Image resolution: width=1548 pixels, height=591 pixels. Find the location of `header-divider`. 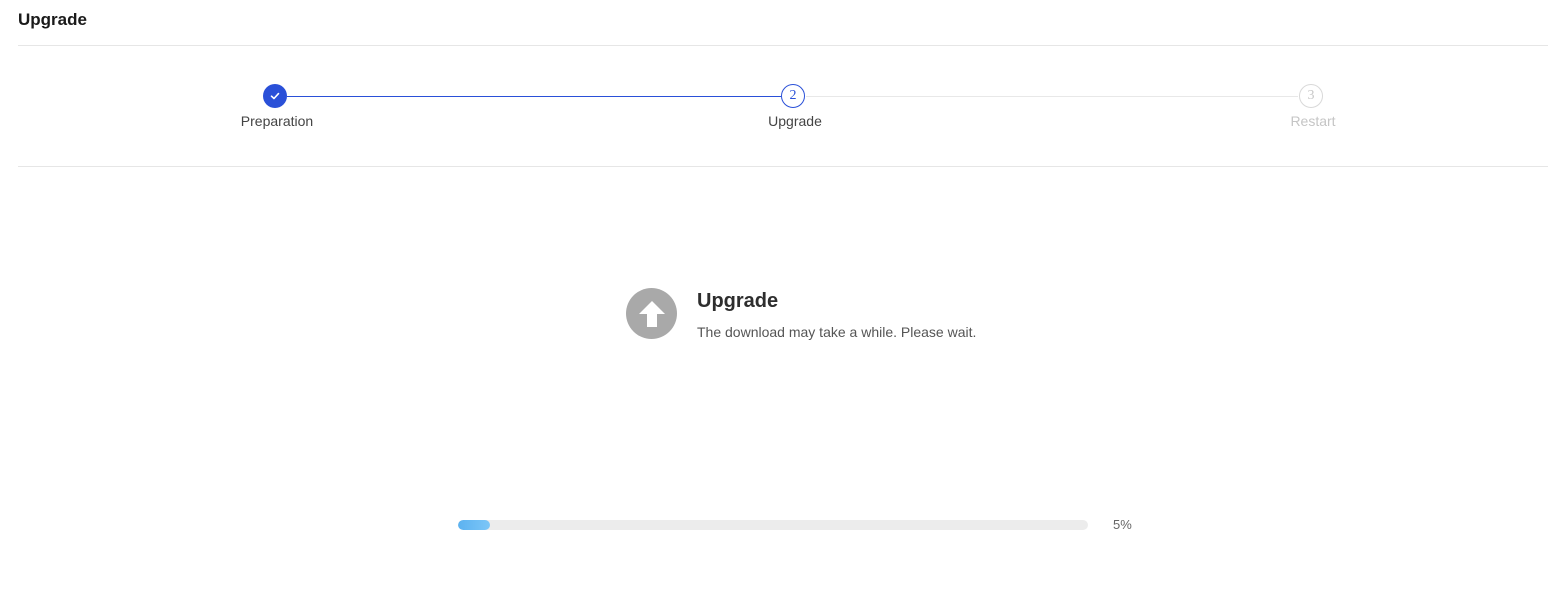

header-divider is located at coordinates (783, 45).